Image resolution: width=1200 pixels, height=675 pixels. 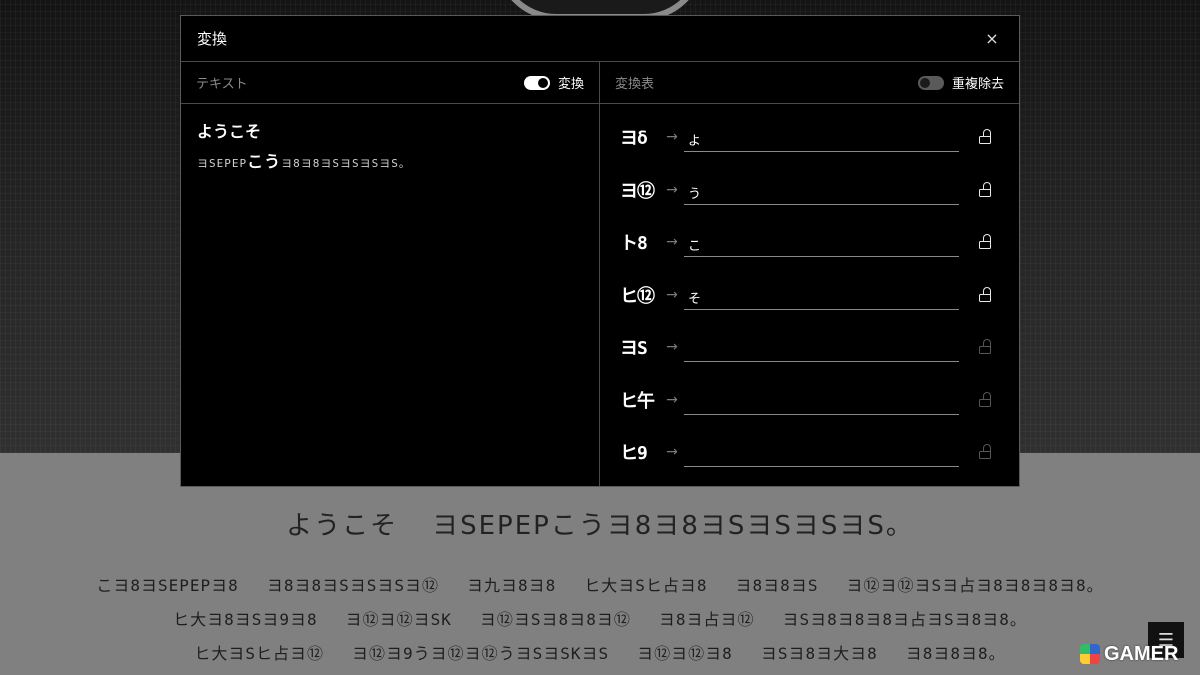 What do you see at coordinates (1141, 653) in the screenshot?
I see `watermark-text: GAMER` at bounding box center [1141, 653].